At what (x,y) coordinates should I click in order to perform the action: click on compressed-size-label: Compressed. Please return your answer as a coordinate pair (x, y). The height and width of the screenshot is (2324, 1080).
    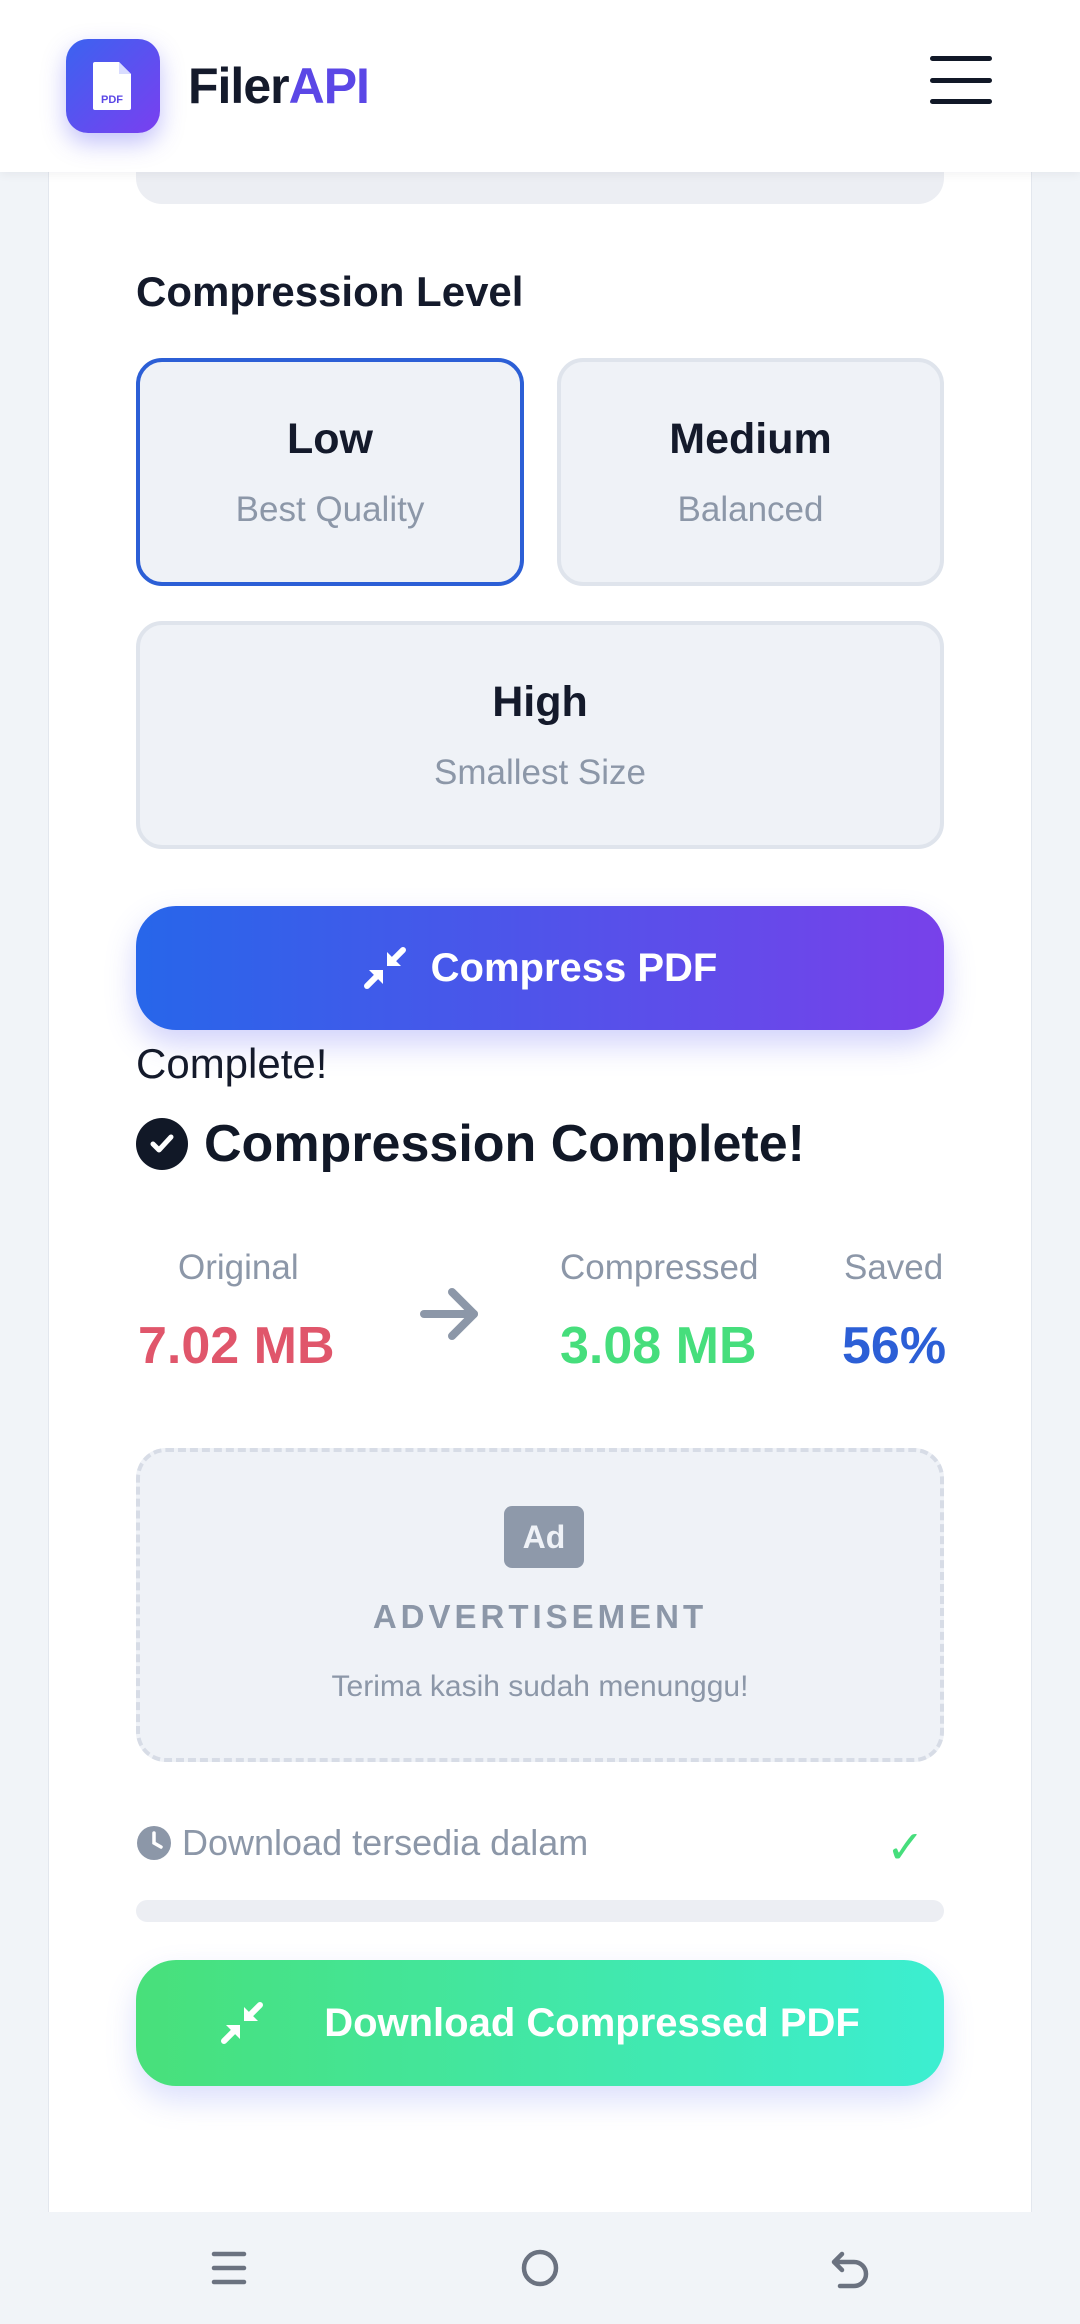
    Looking at the image, I should click on (659, 1267).